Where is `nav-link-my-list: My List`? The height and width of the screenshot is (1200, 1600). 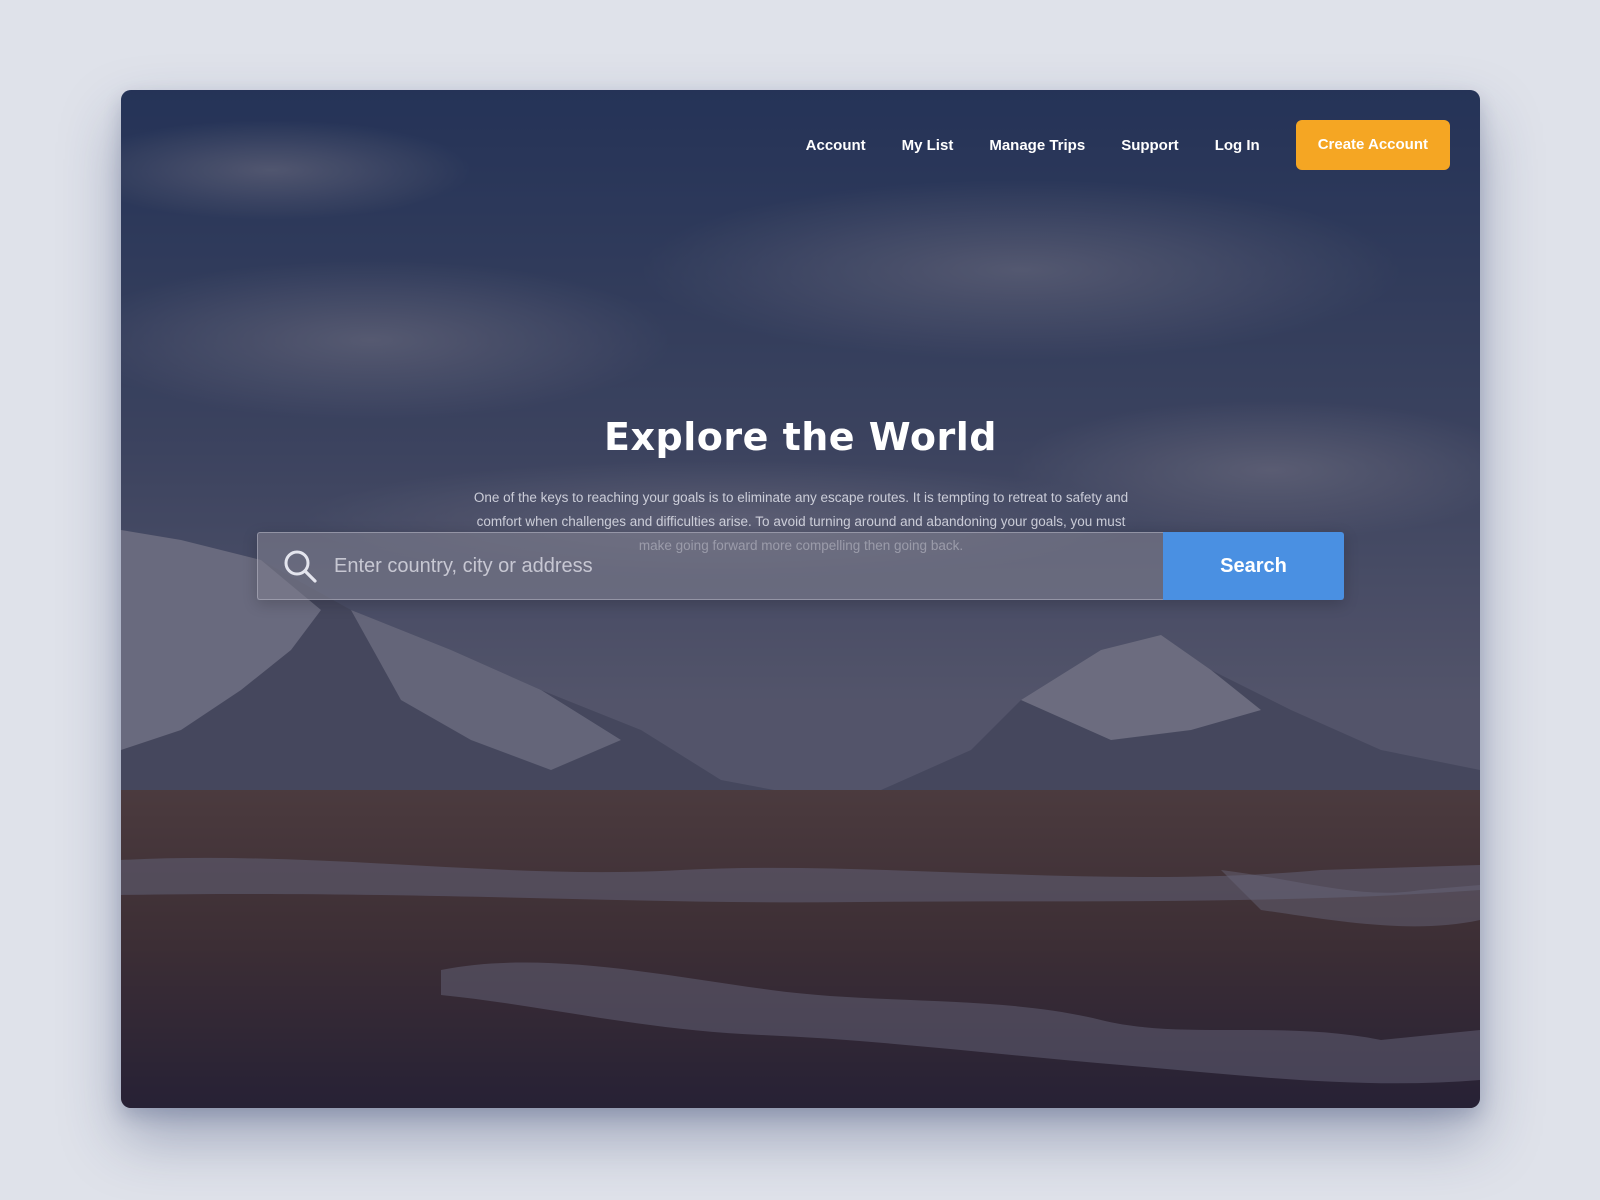
nav-link-my-list: My List is located at coordinates (928, 145).